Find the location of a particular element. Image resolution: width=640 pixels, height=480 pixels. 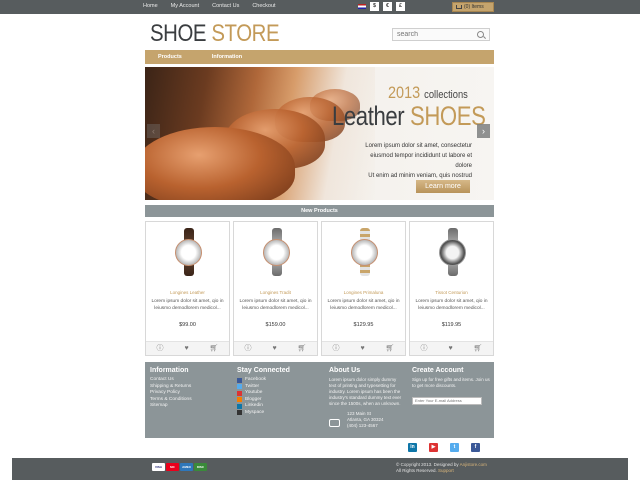

product-name: Longines Leather is located at coordinates (187, 292).